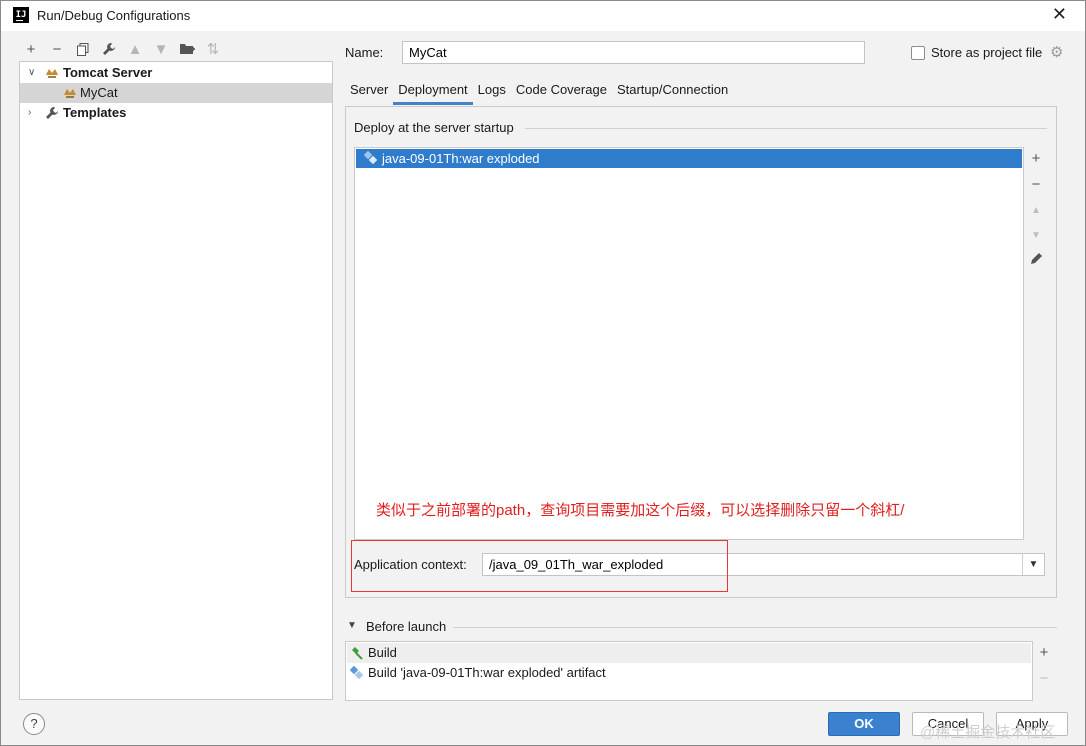 The height and width of the screenshot is (746, 1086). What do you see at coordinates (988, 732) in the screenshot?
I see `watermark: @稀土掘金技术社区` at bounding box center [988, 732].